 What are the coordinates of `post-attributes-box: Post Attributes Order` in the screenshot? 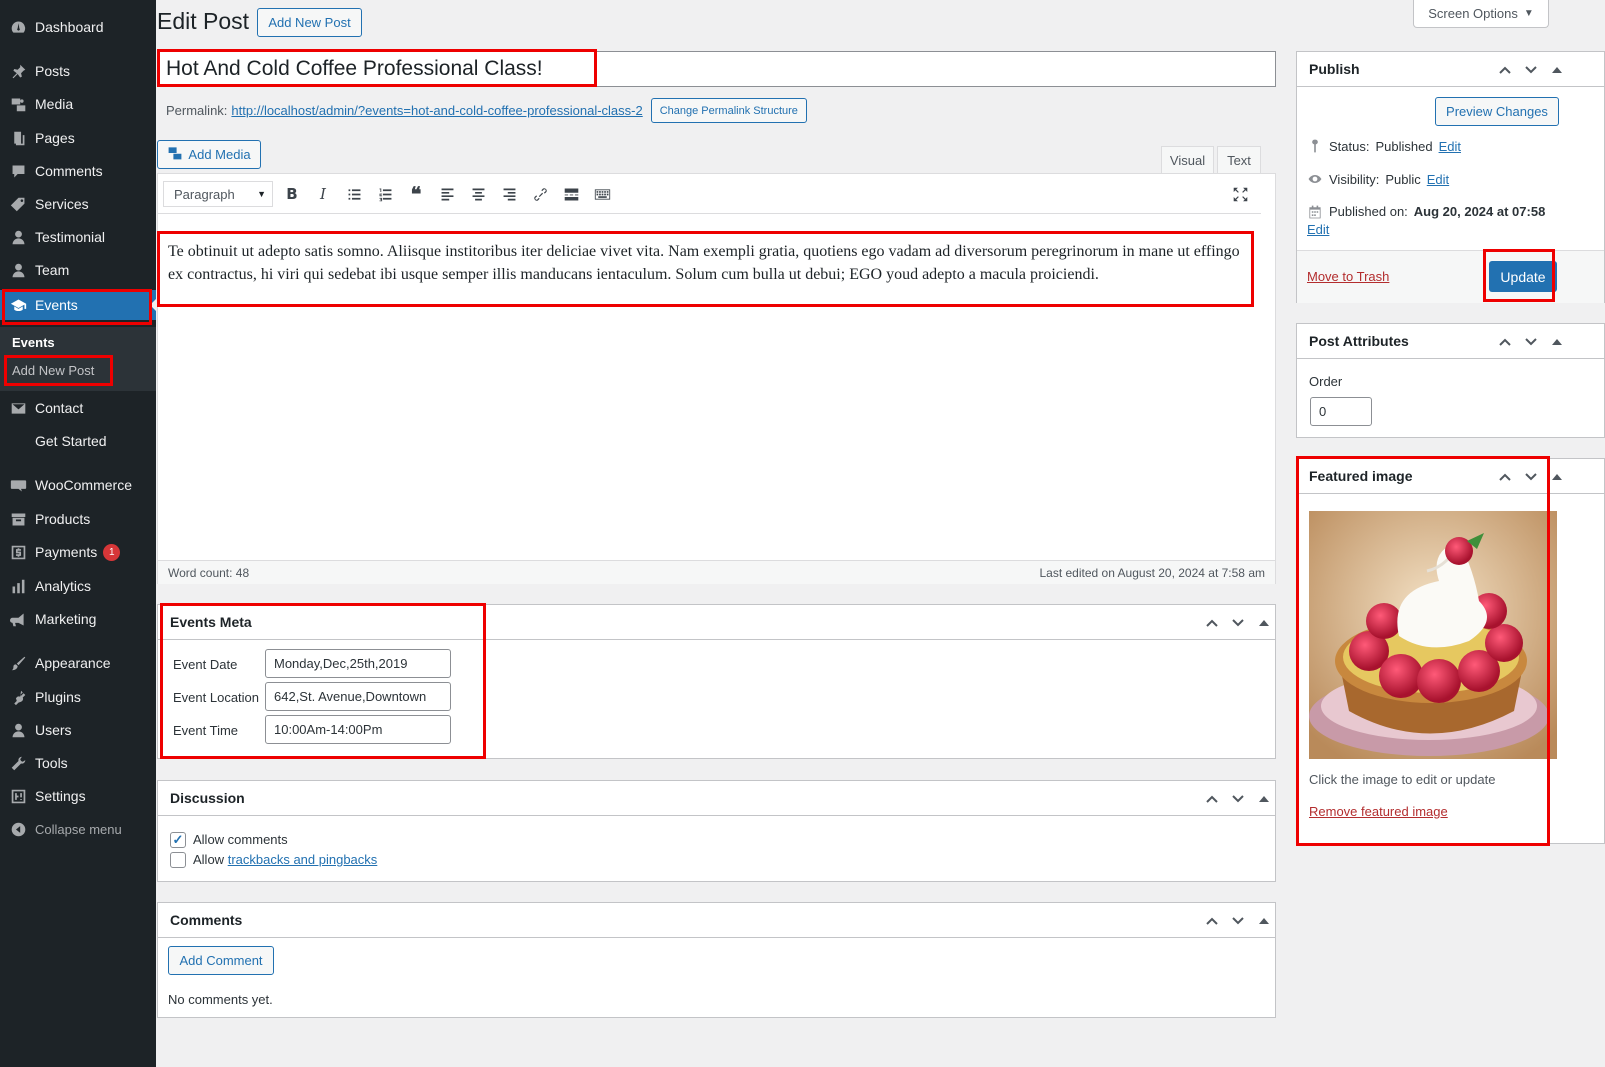 It's located at (1450, 380).